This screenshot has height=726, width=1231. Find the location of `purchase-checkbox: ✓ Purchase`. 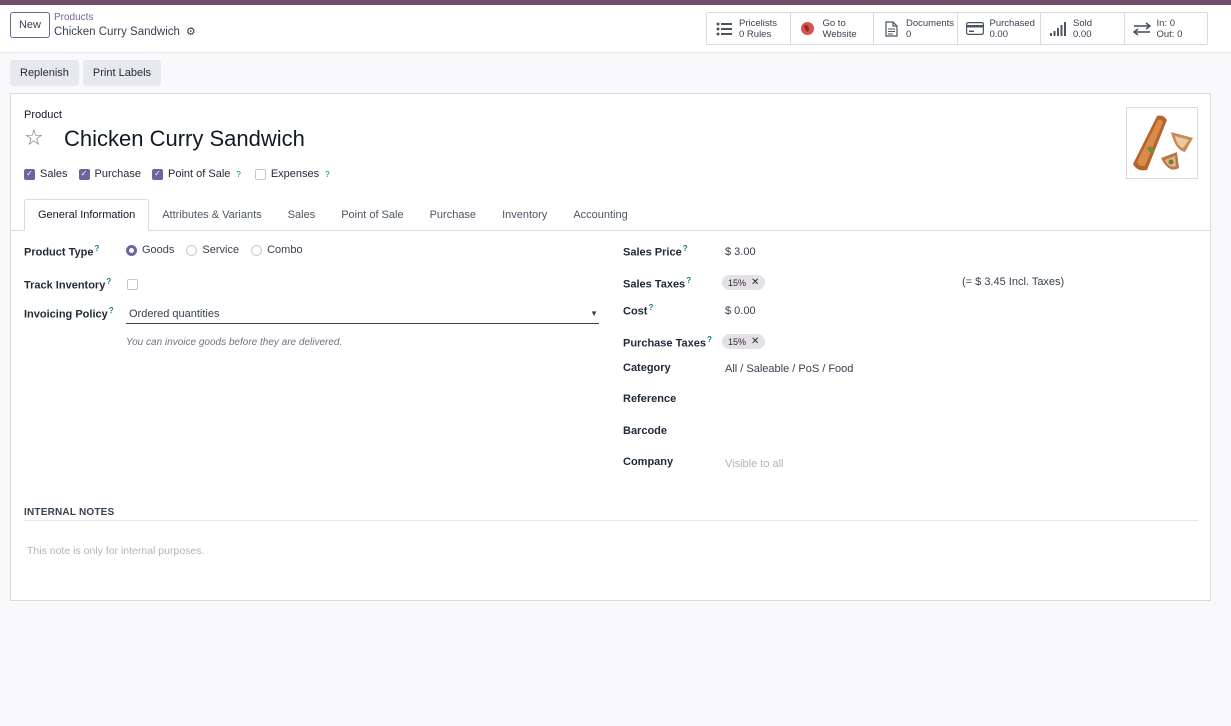

purchase-checkbox: ✓ Purchase is located at coordinates (110, 174).